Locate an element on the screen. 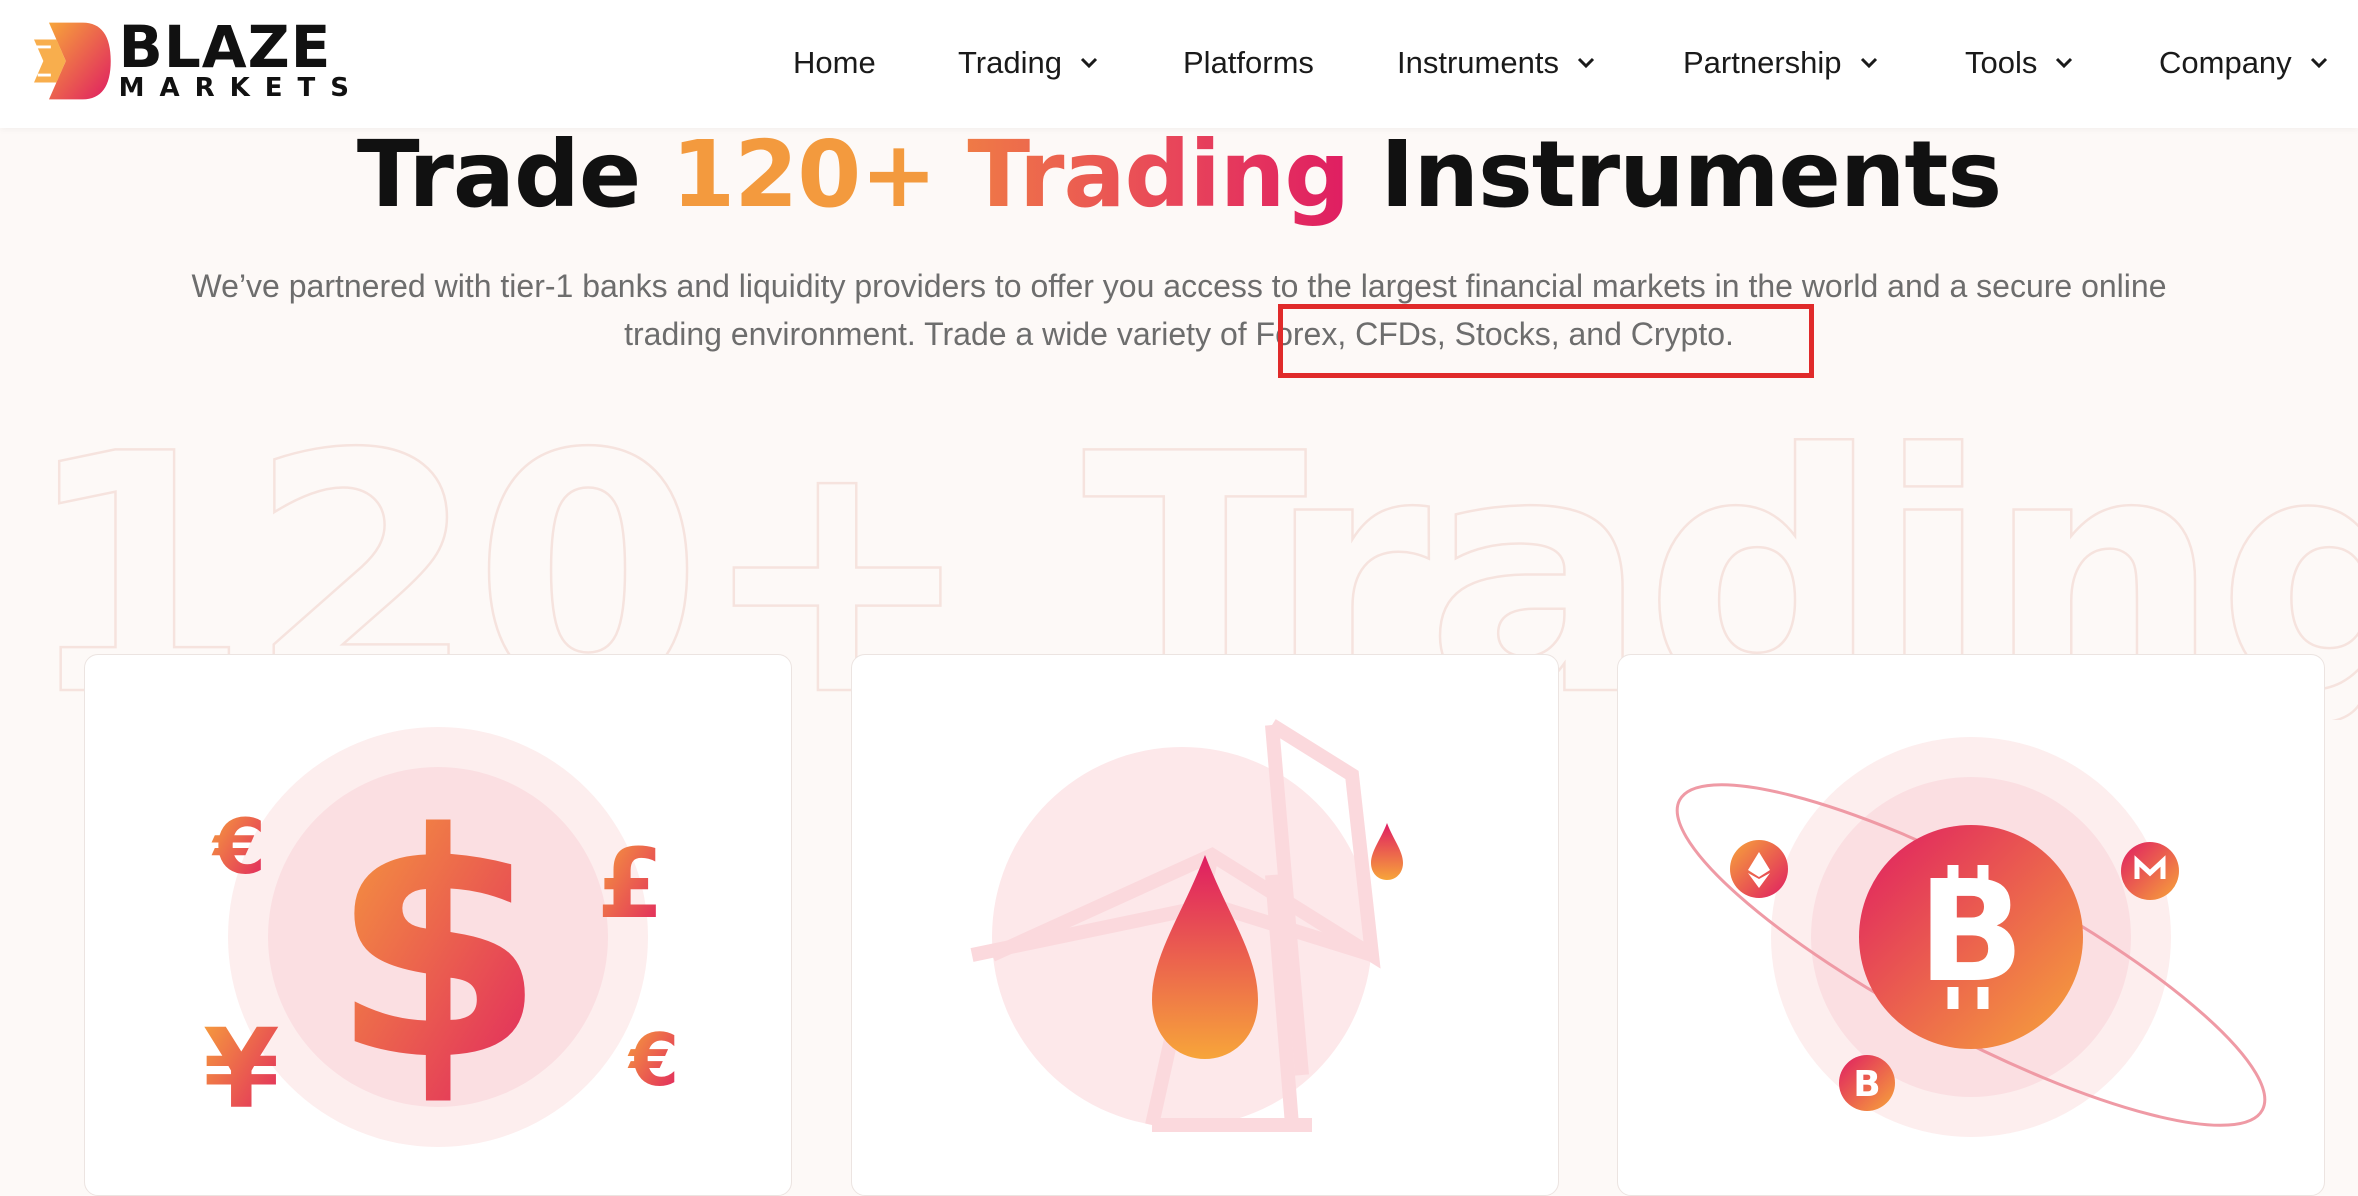 The image size is (2358, 1196). nav-company: Company is located at coordinates (2244, 63).